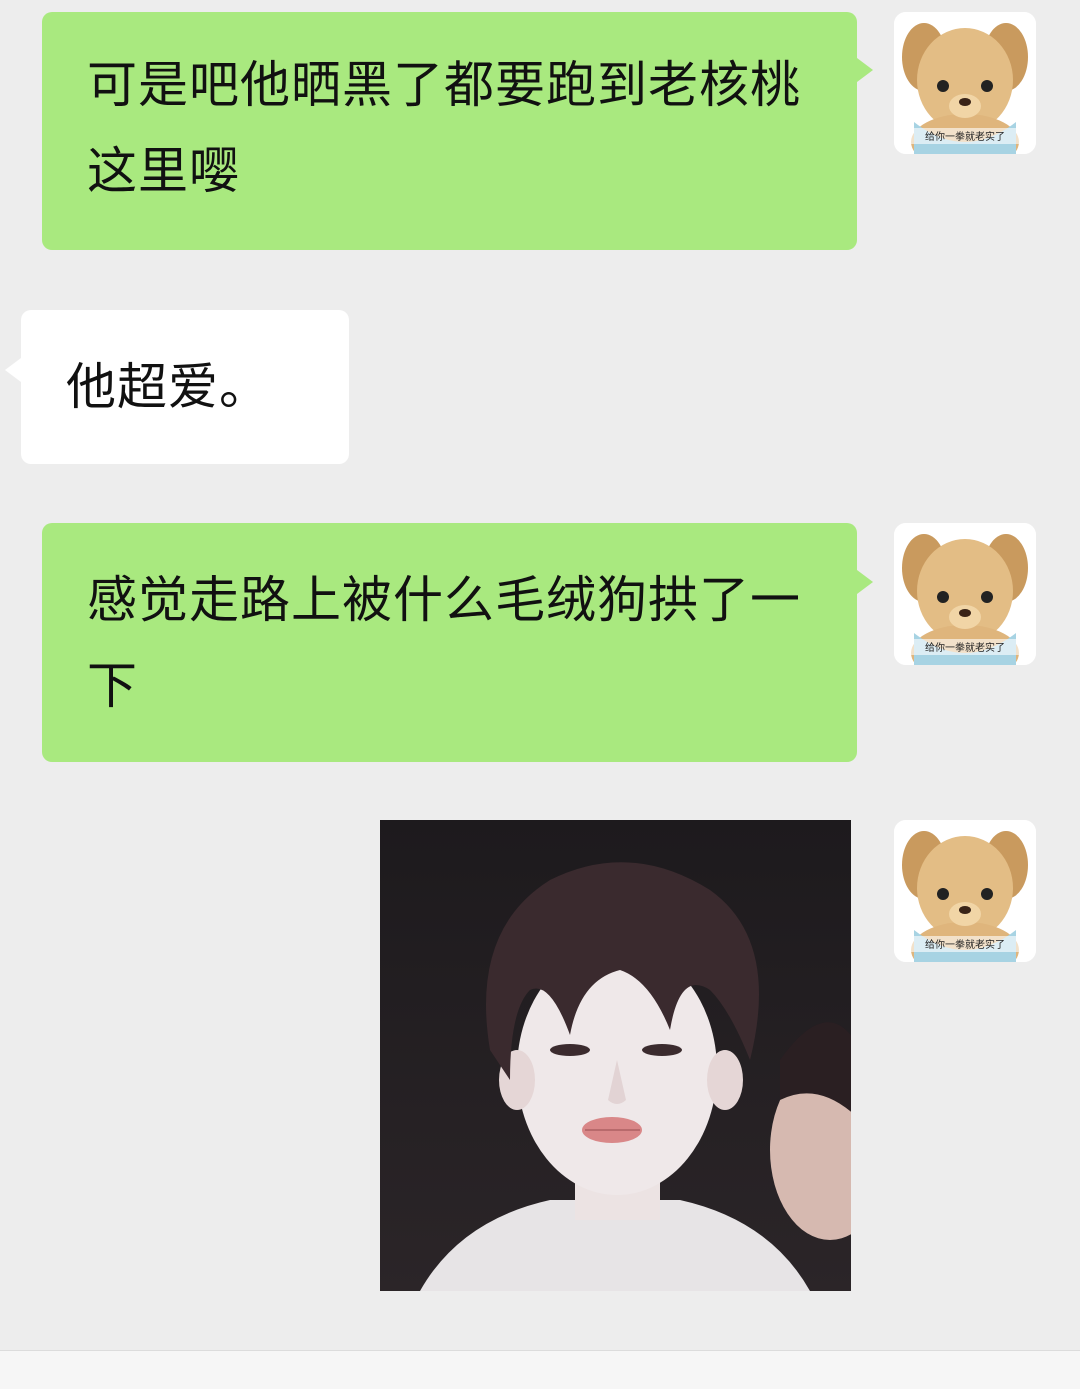  Describe the element at coordinates (540, 1369) in the screenshot. I see `input-bar` at that location.